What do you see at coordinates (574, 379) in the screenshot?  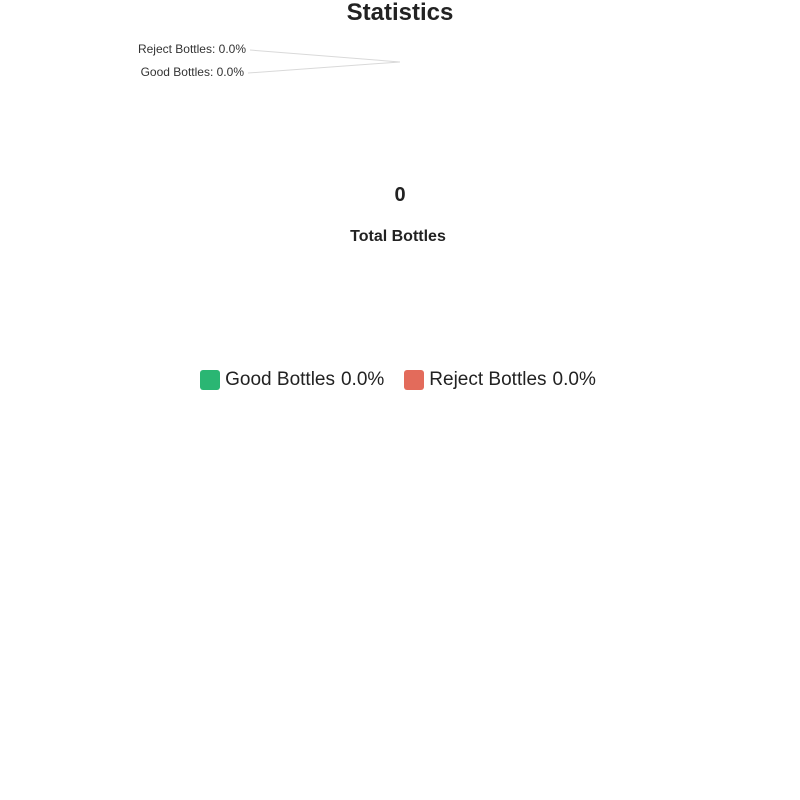 I see `legend-percent-reject-bottles: 0.0%` at bounding box center [574, 379].